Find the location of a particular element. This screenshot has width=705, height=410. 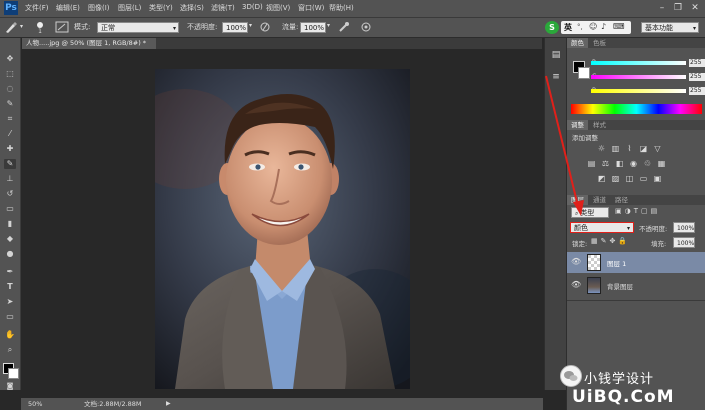

menu-type: 类型(Y) is located at coordinates (161, 8).